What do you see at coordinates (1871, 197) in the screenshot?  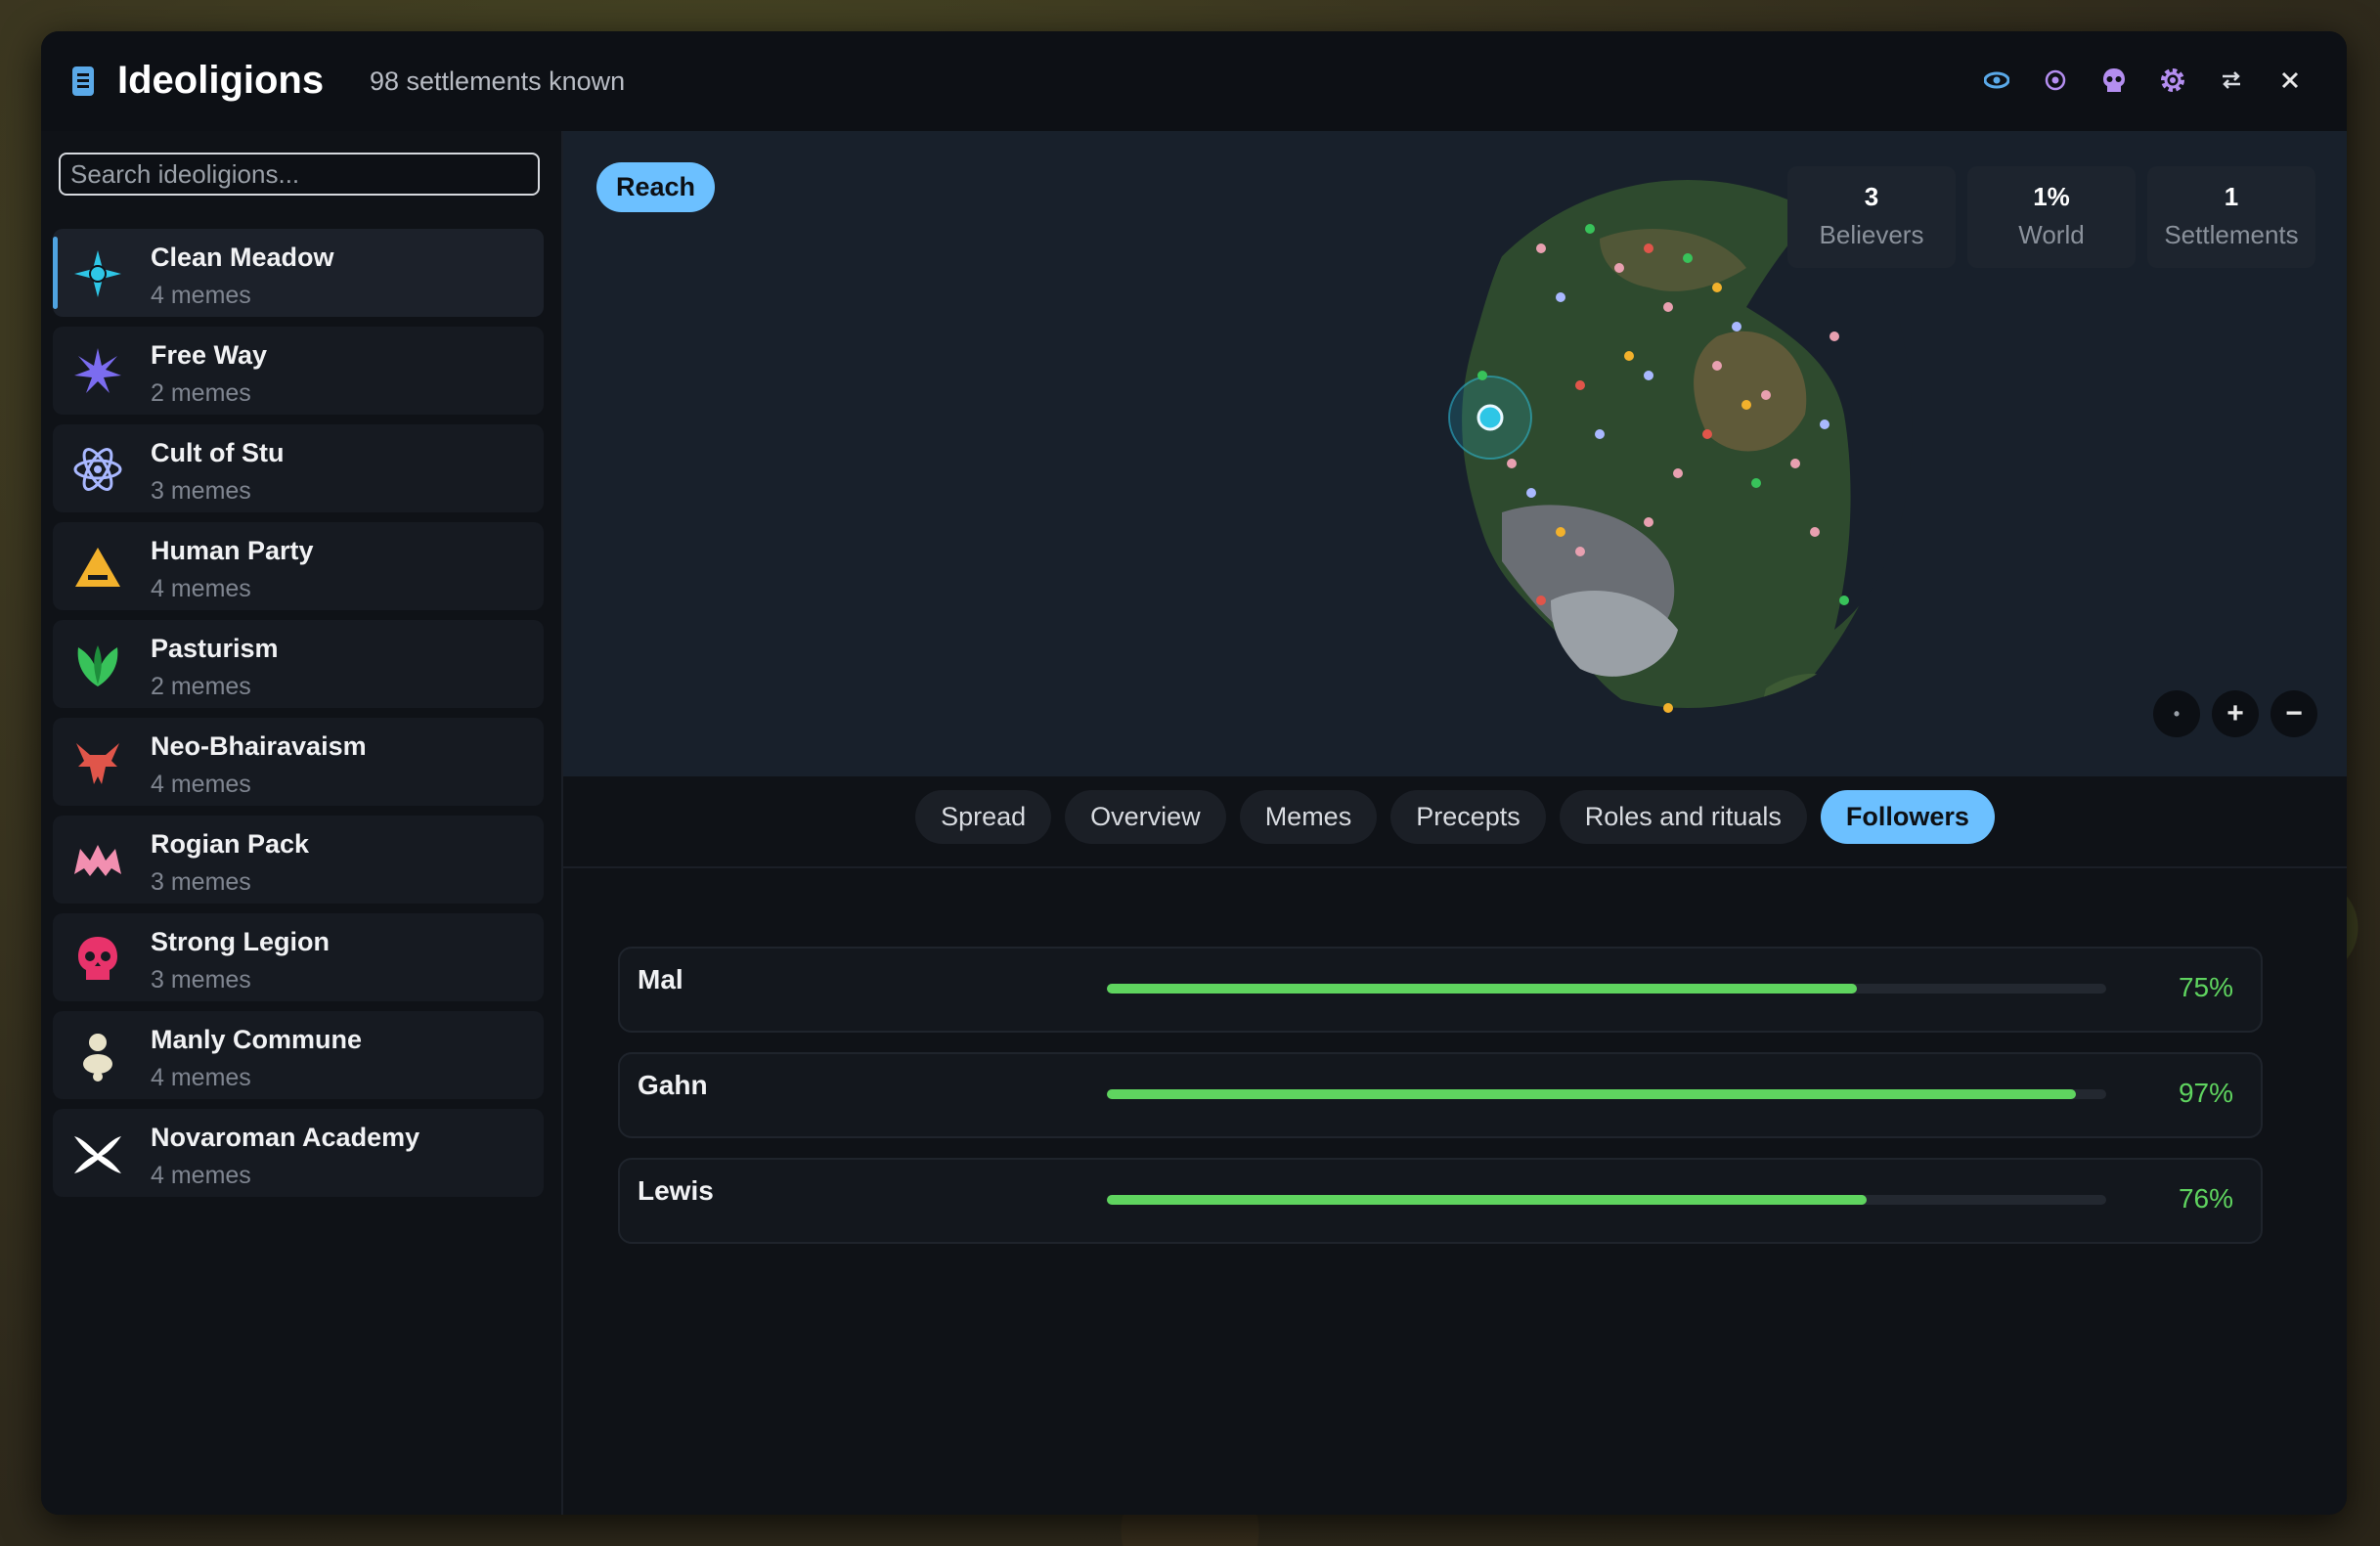 I see `stat-value: 3` at bounding box center [1871, 197].